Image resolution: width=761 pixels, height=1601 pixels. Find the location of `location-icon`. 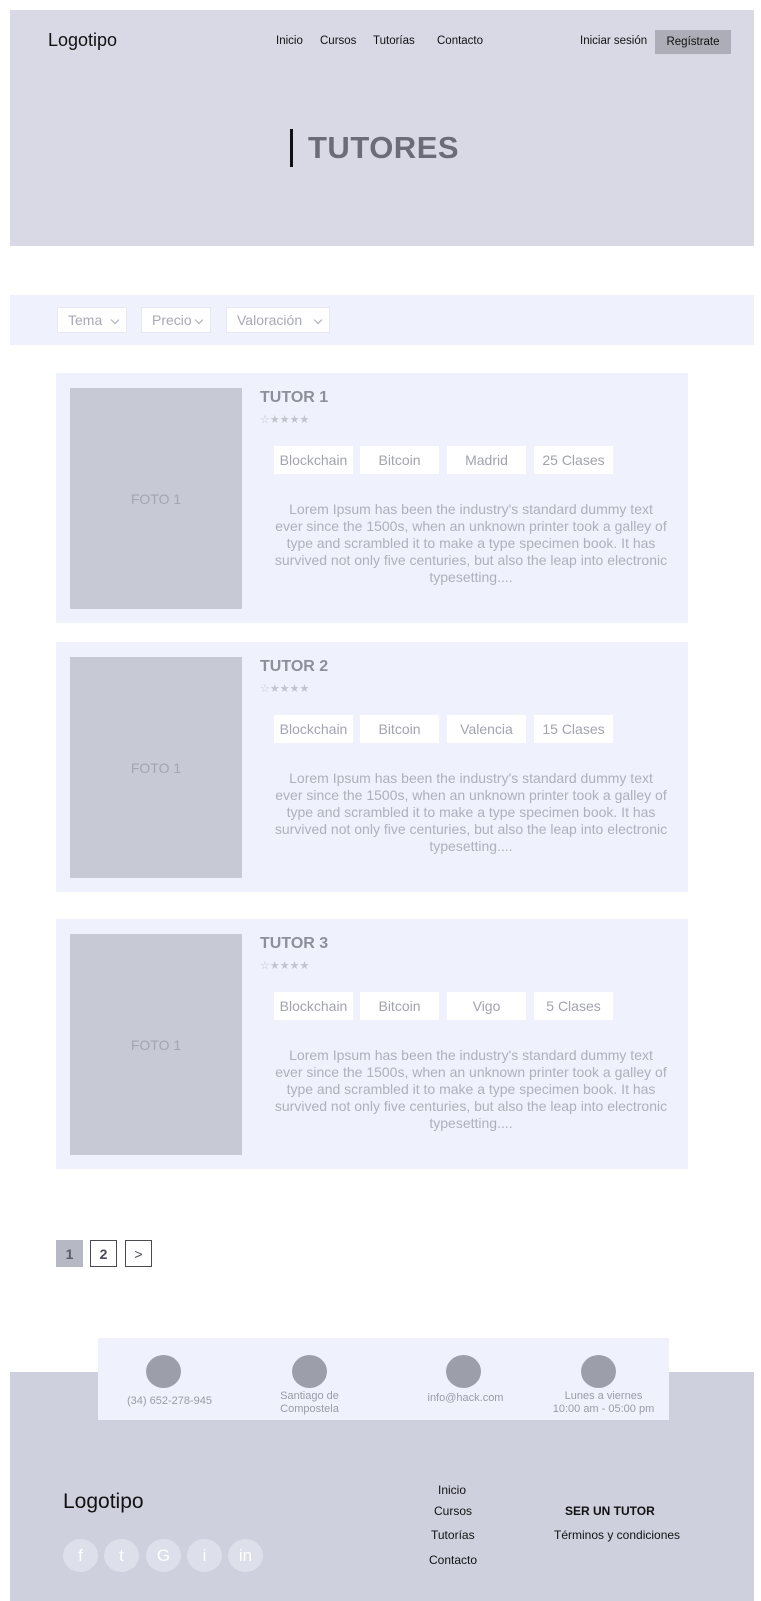

location-icon is located at coordinates (309, 1371).